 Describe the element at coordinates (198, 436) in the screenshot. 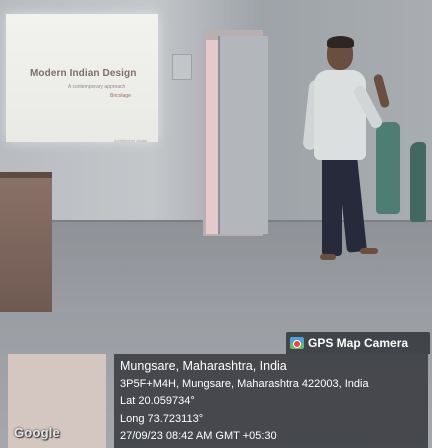

I see `datetime-line: 27/09/23 08:42 AM GMT +05:30` at that location.